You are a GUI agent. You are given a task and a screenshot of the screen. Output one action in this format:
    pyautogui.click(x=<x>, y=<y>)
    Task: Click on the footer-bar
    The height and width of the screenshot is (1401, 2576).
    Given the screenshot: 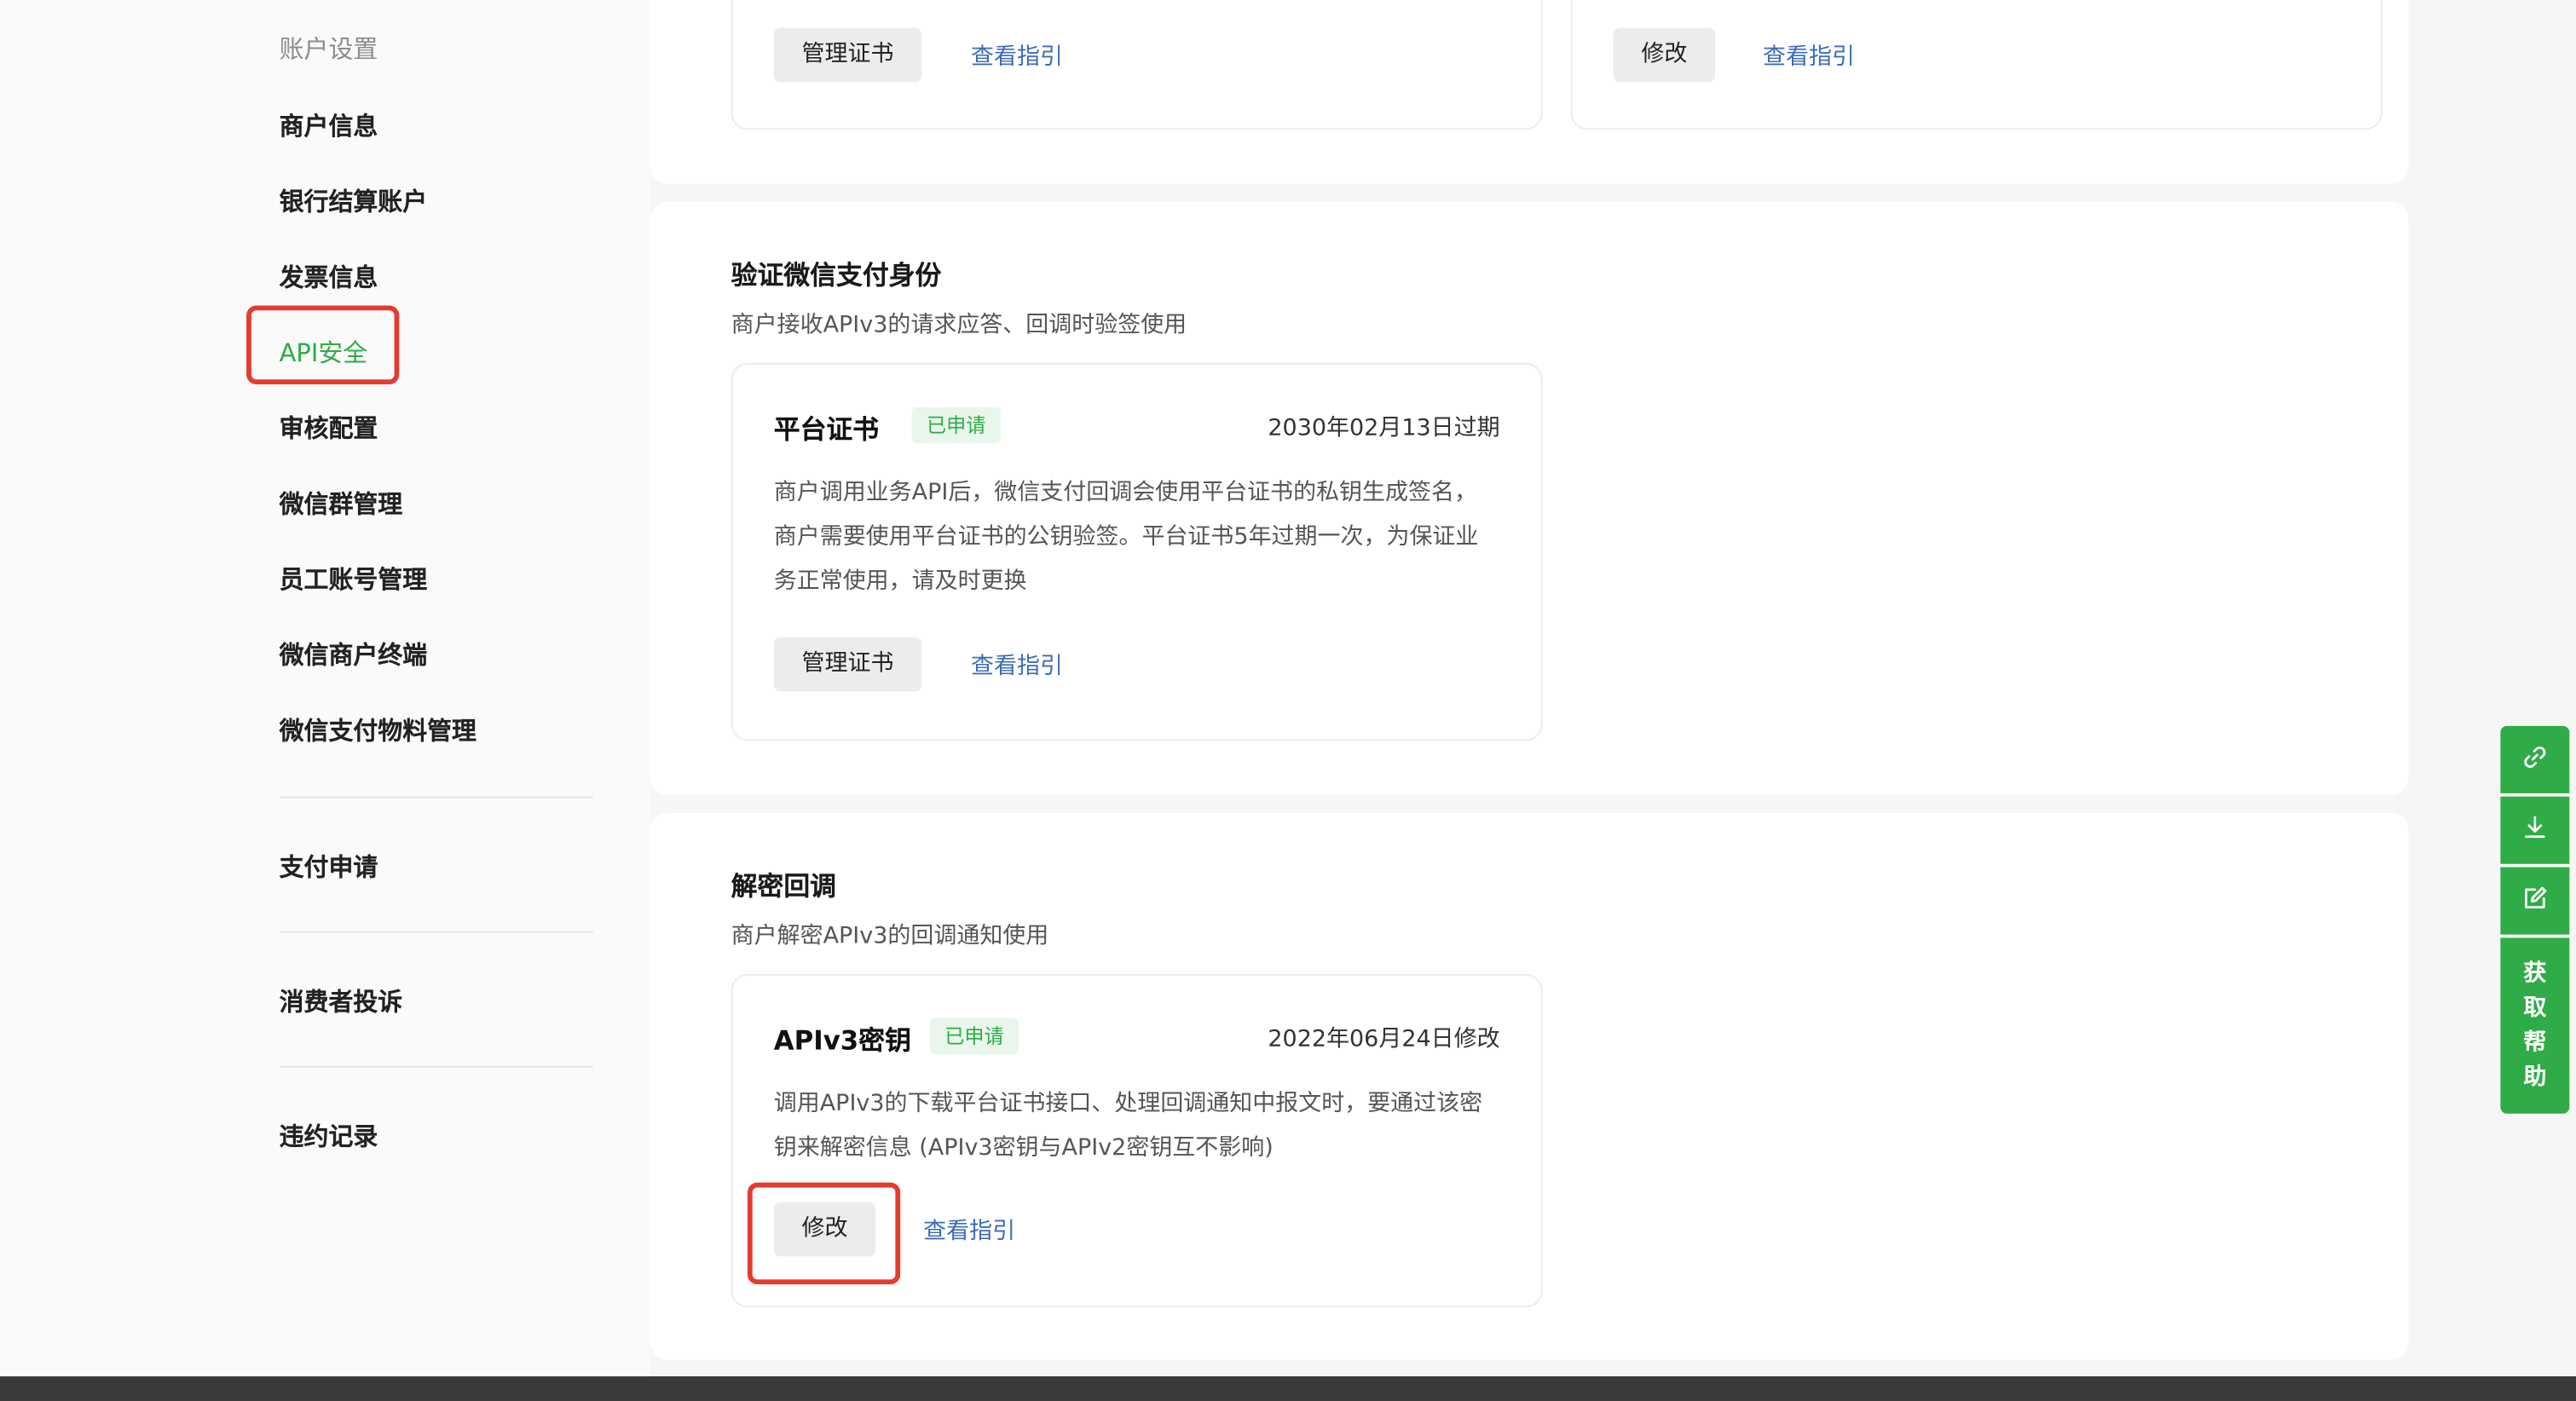 What is the action you would take?
    pyautogui.click(x=1288, y=1388)
    